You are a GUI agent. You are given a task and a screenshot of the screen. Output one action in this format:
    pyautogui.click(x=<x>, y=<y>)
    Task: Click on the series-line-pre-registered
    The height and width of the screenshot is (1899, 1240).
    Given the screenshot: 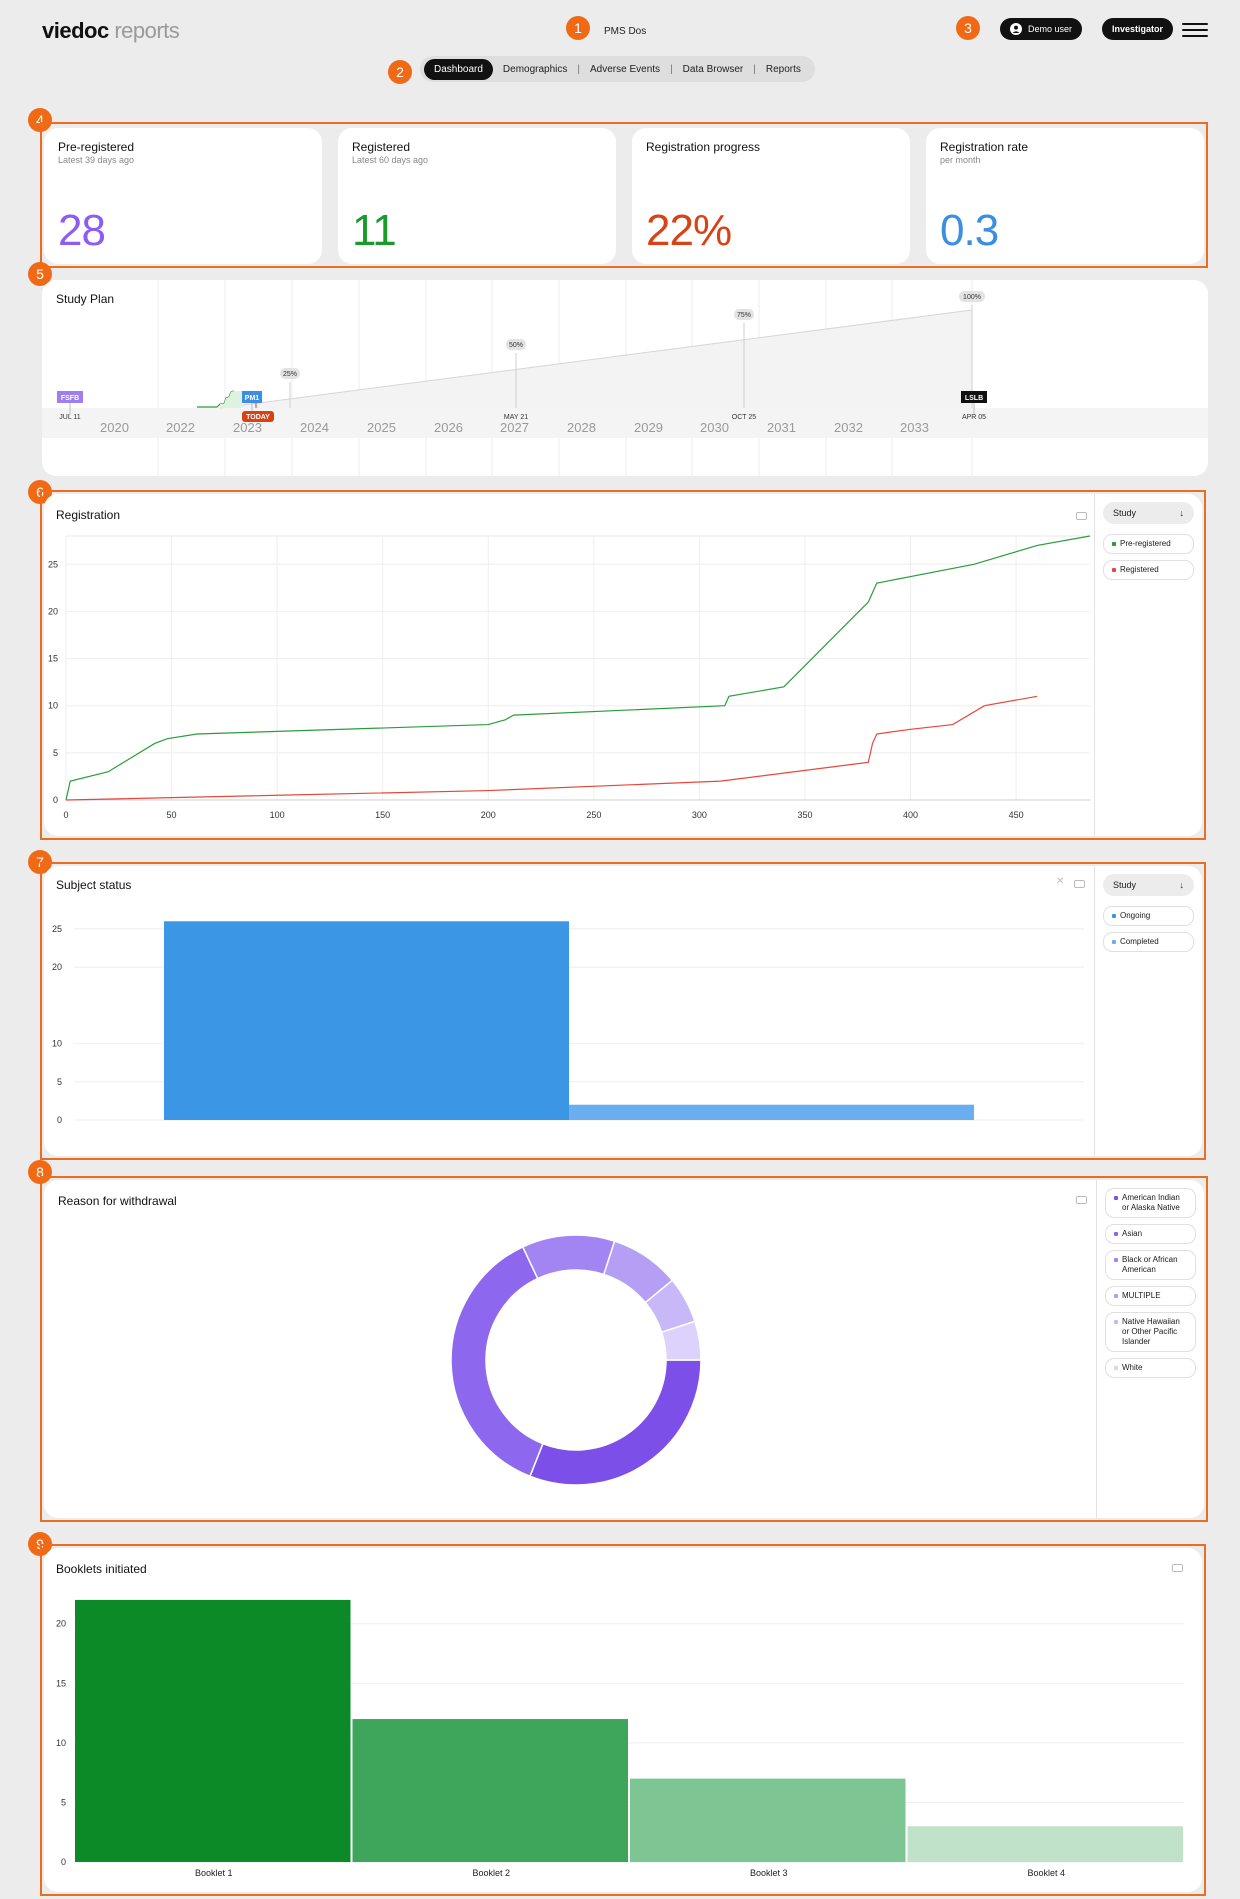 What is the action you would take?
    pyautogui.click(x=578, y=668)
    